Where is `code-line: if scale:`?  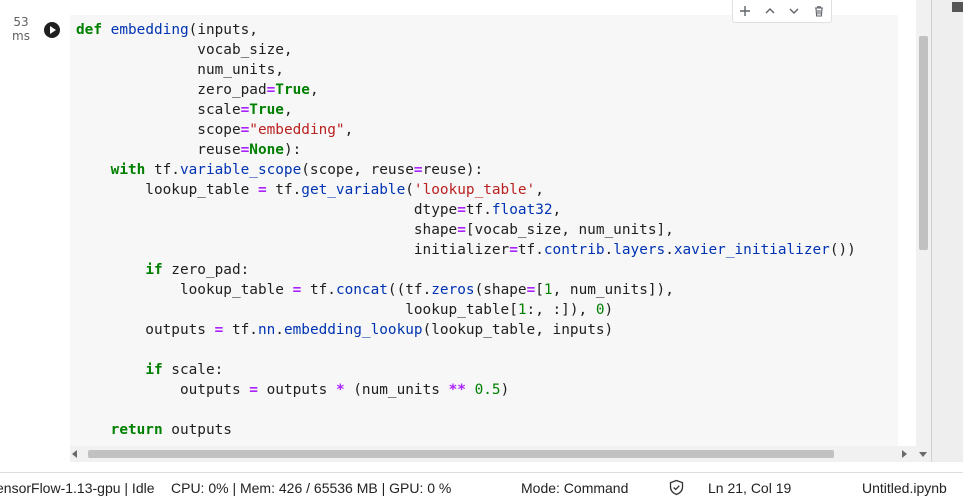
code-line: if scale: is located at coordinates (466, 370).